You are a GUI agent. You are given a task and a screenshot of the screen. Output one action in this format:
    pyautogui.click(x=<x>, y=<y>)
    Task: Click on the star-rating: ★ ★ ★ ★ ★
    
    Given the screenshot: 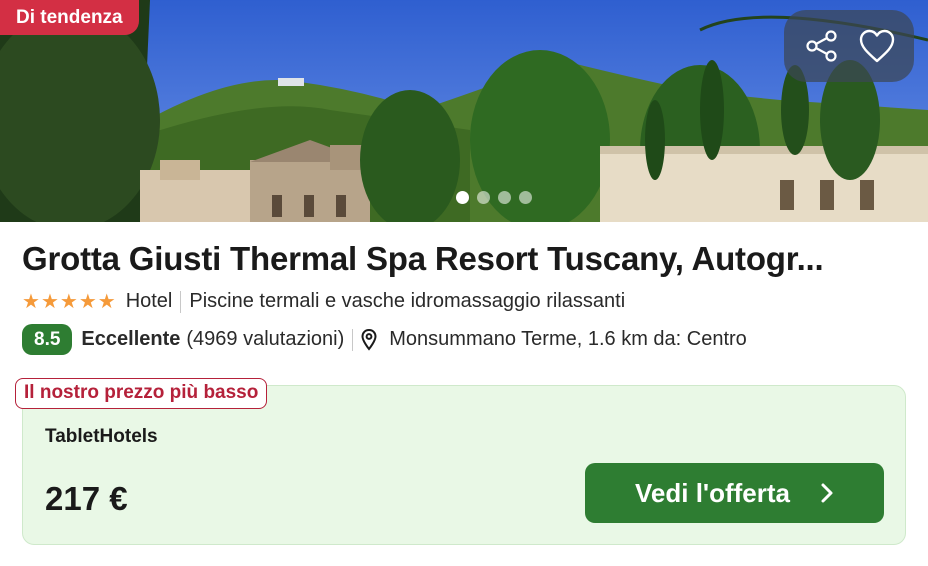 What is the action you would take?
    pyautogui.click(x=69, y=302)
    